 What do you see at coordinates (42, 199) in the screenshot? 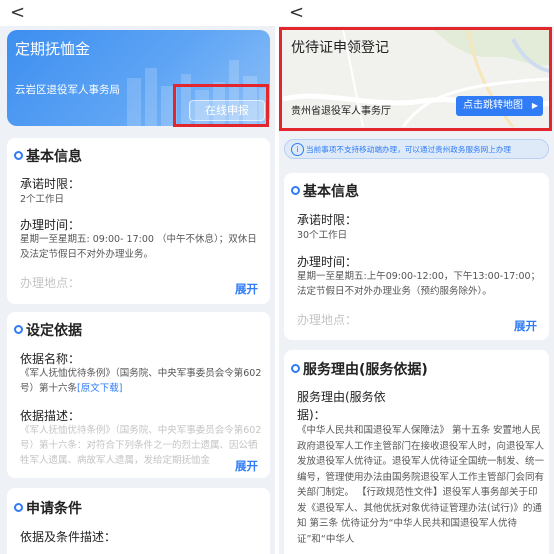
I see `promise-time-value: 2个工作日` at bounding box center [42, 199].